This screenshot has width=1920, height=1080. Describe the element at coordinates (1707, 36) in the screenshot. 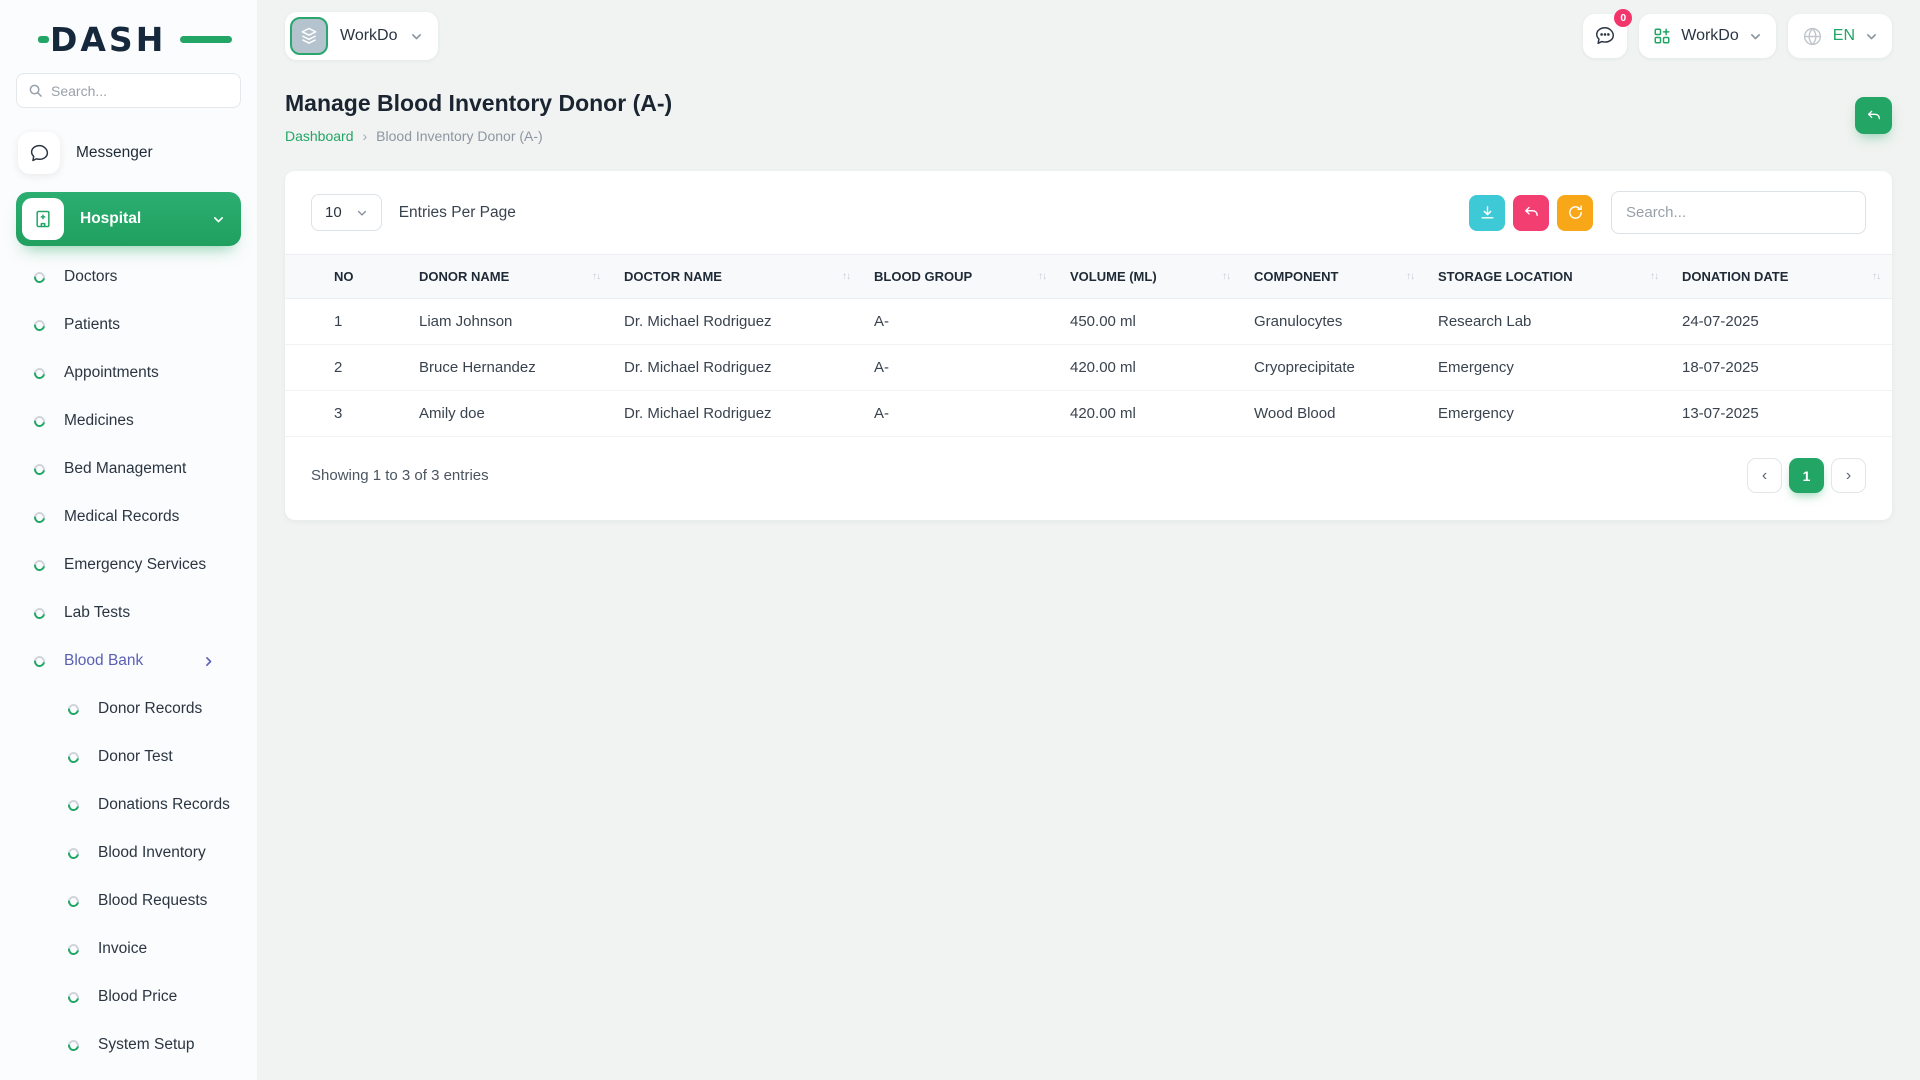

I see `apps-menu: WorkDo` at that location.